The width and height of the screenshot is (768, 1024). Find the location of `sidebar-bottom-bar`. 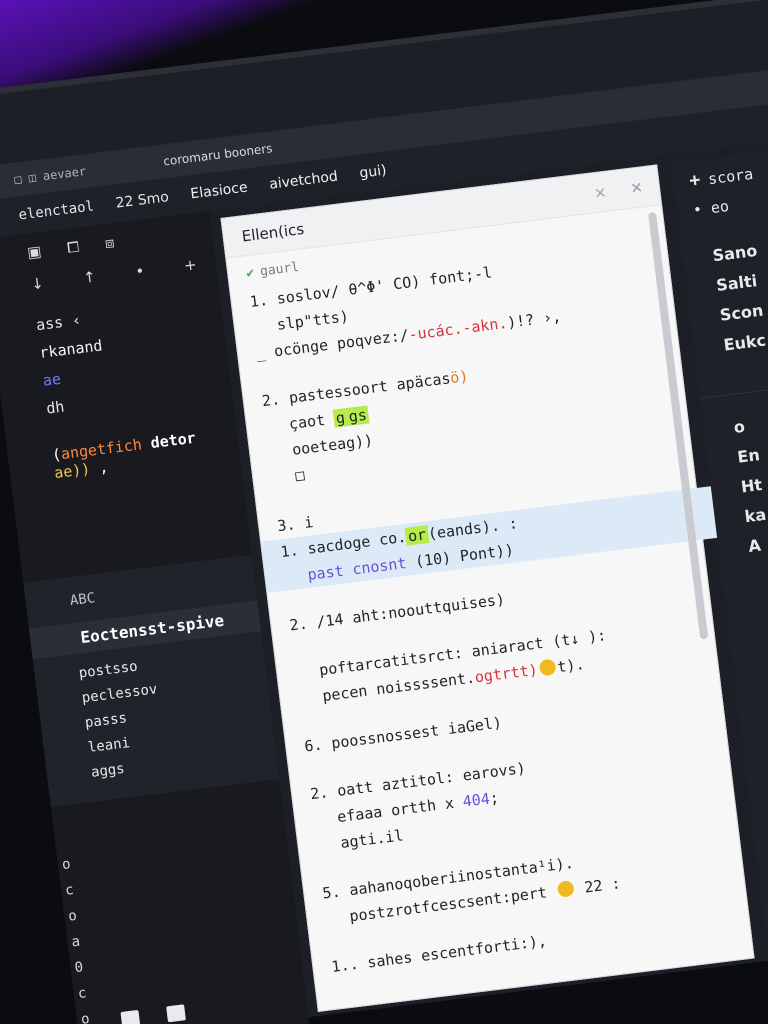

sidebar-bottom-bar is located at coordinates (153, 1014).